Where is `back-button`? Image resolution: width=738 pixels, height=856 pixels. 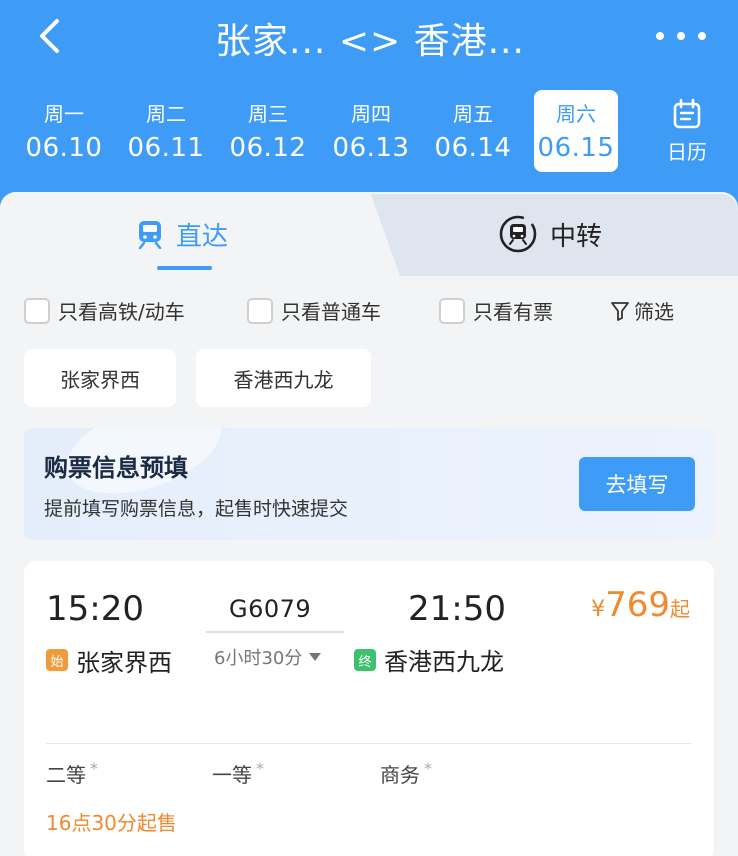
back-button is located at coordinates (50, 36).